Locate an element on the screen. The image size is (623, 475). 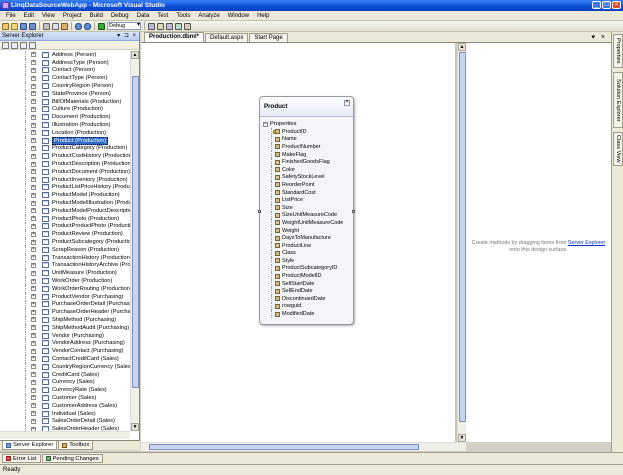
tree-node-table: + CustomerAddress (Sales) is located at coordinates (65, 405).